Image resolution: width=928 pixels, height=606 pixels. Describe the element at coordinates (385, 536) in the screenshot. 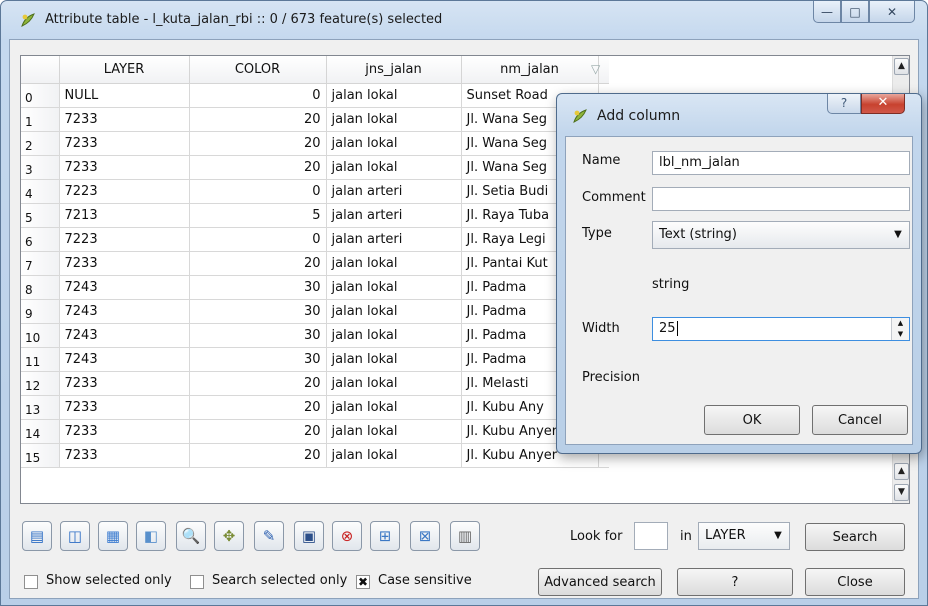

I see `new-column-button: ⊞` at that location.